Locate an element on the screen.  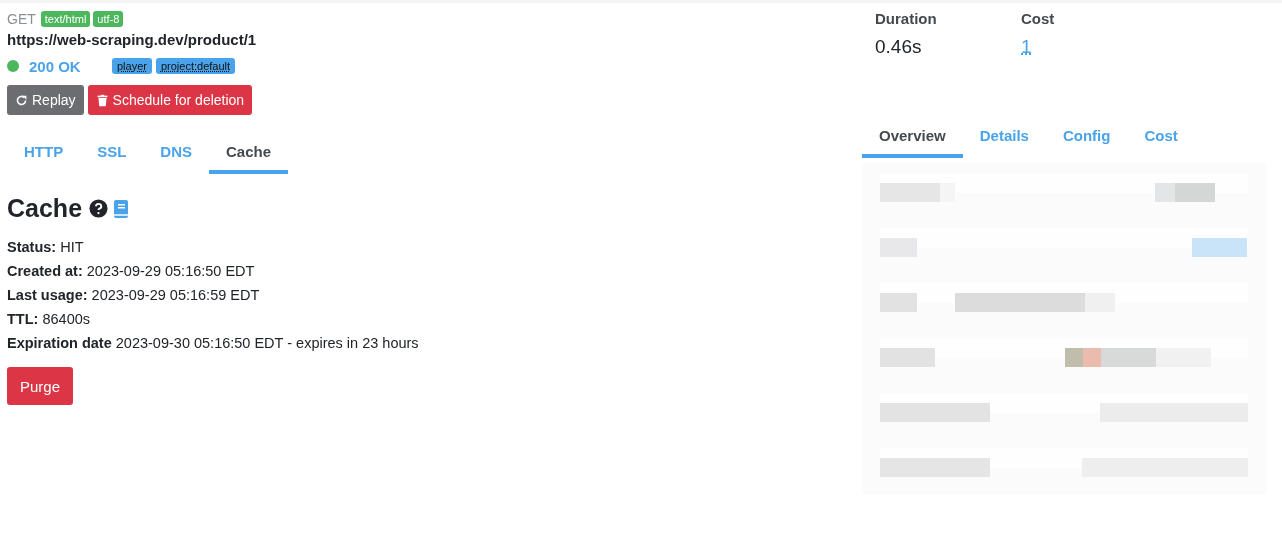
tab: Cache is located at coordinates (249, 155).